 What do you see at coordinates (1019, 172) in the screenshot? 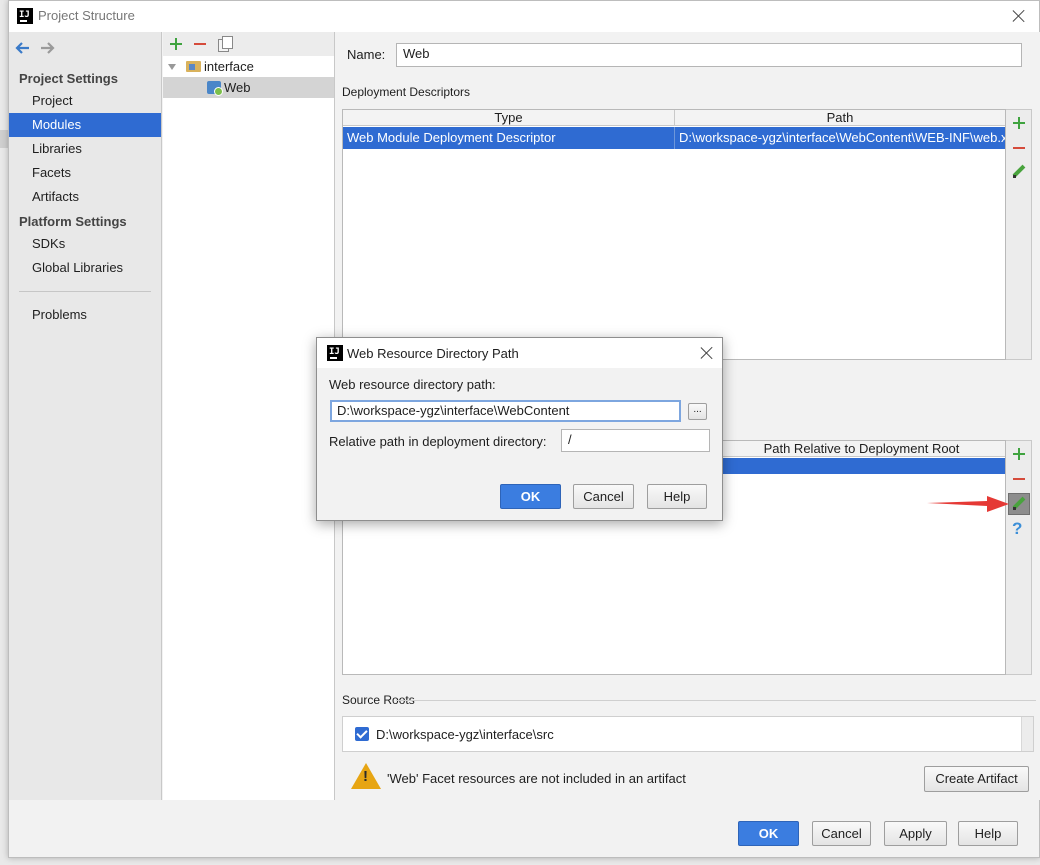
I see `edit-descriptor-icon` at bounding box center [1019, 172].